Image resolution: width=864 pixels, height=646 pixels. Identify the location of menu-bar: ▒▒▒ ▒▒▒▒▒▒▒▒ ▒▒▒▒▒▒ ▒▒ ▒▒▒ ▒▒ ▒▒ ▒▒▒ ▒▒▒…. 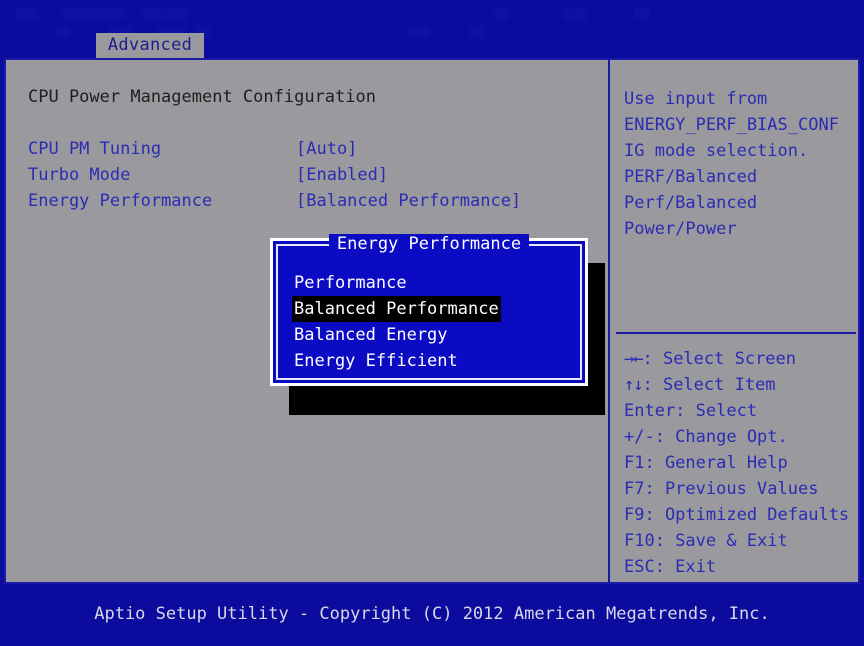
(432, 29).